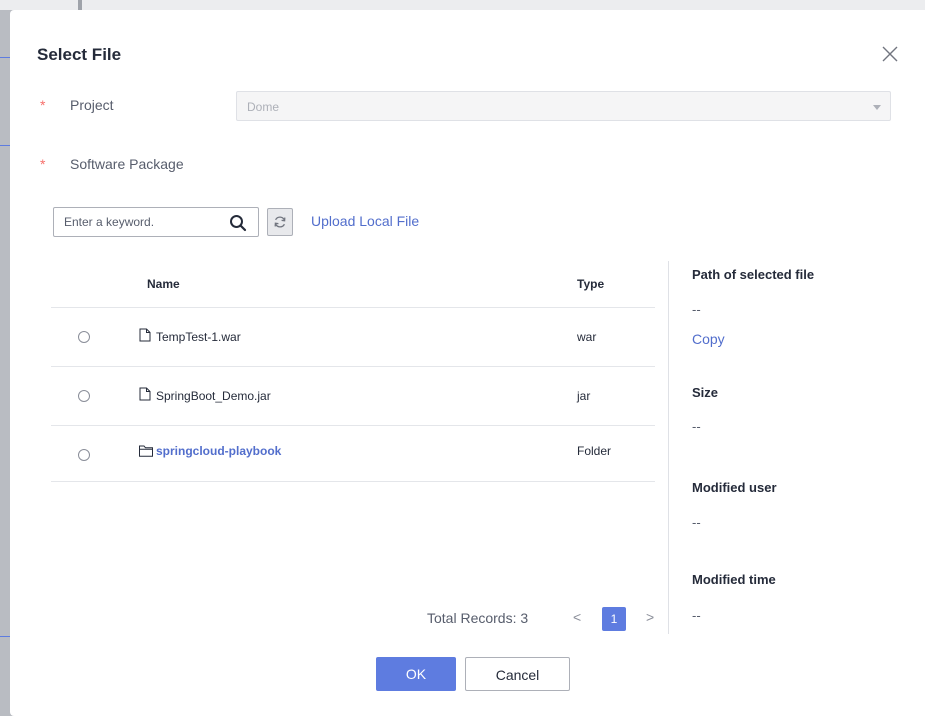 The width and height of the screenshot is (925, 716). What do you see at coordinates (696, 426) in the screenshot?
I see `size-value: --` at bounding box center [696, 426].